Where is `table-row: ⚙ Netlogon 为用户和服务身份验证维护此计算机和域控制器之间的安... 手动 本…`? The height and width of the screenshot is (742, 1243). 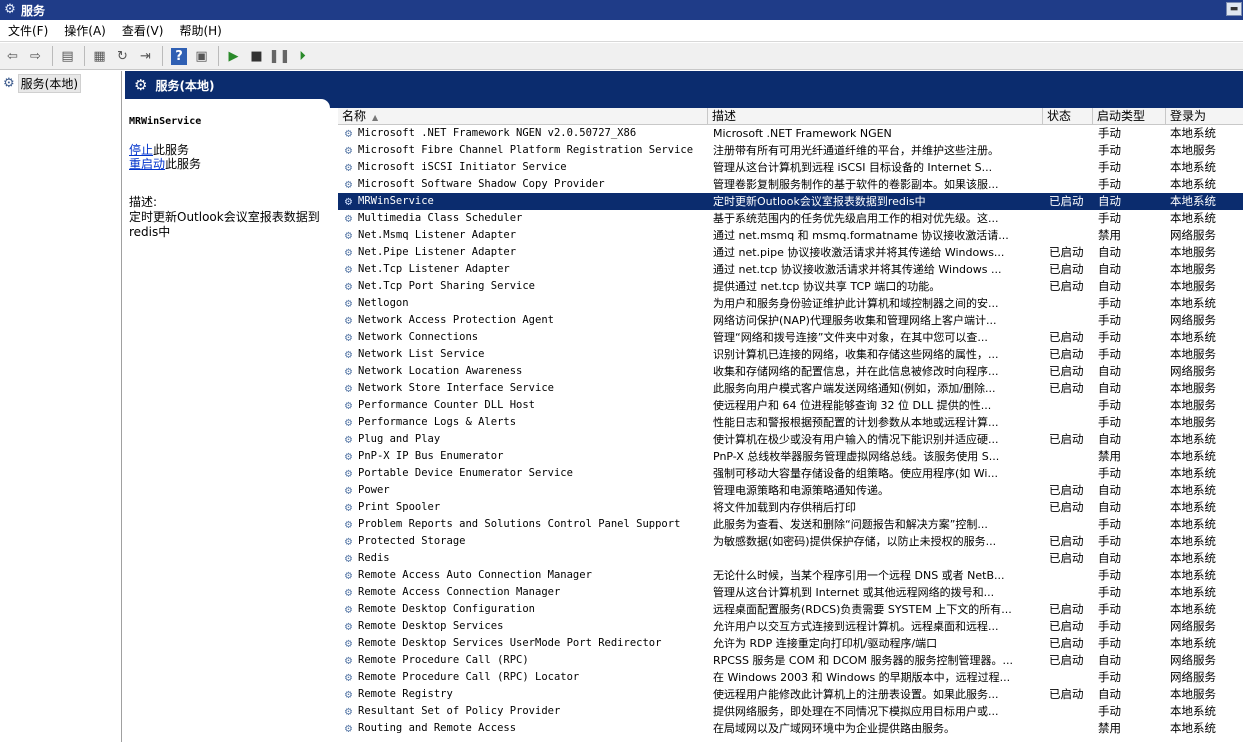
table-row: ⚙ Netlogon 为用户和服务身份验证维护此计算机和域控制器之间的安... 手动 本… is located at coordinates (790, 303).